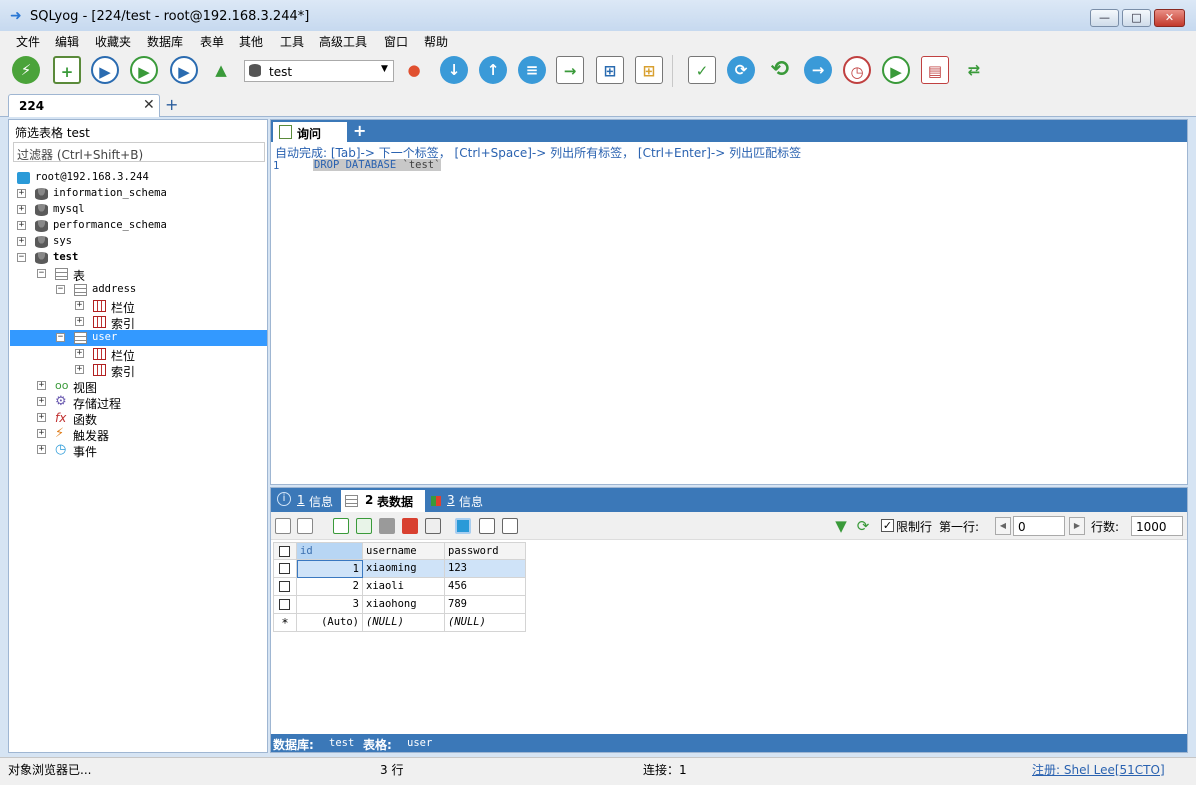  I want to click on tree-db-test: − test, so click(138, 258).